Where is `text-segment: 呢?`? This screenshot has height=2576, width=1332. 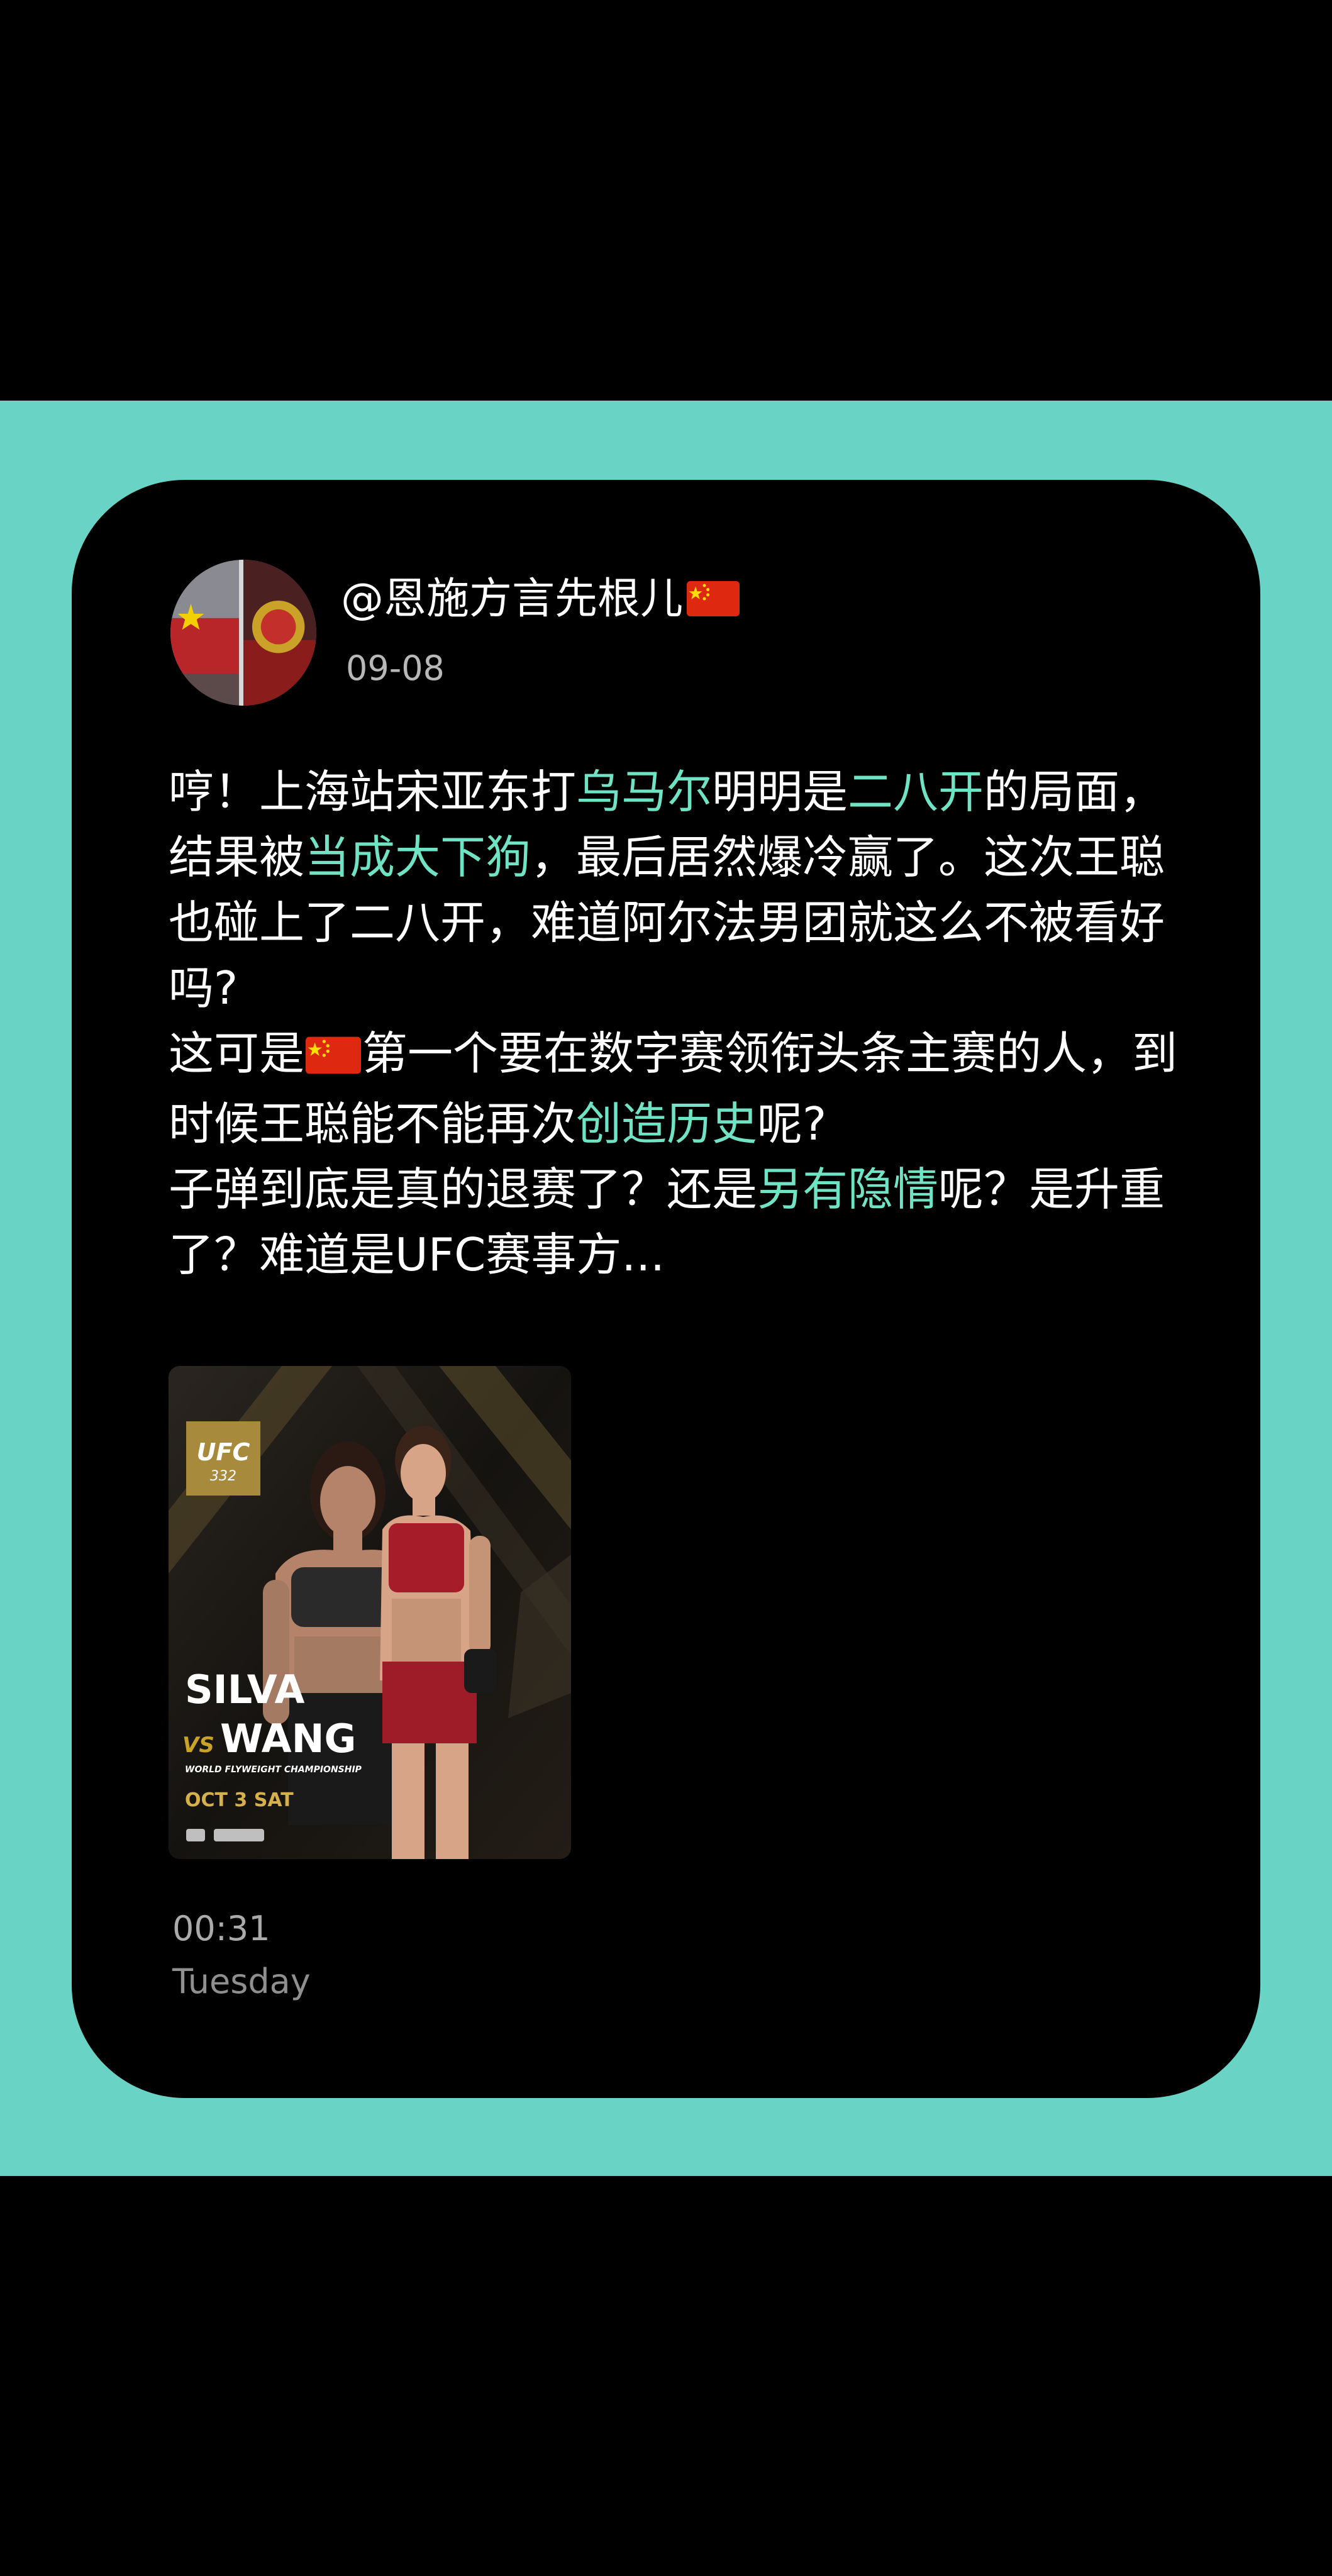
text-segment: 呢? is located at coordinates (792, 1123).